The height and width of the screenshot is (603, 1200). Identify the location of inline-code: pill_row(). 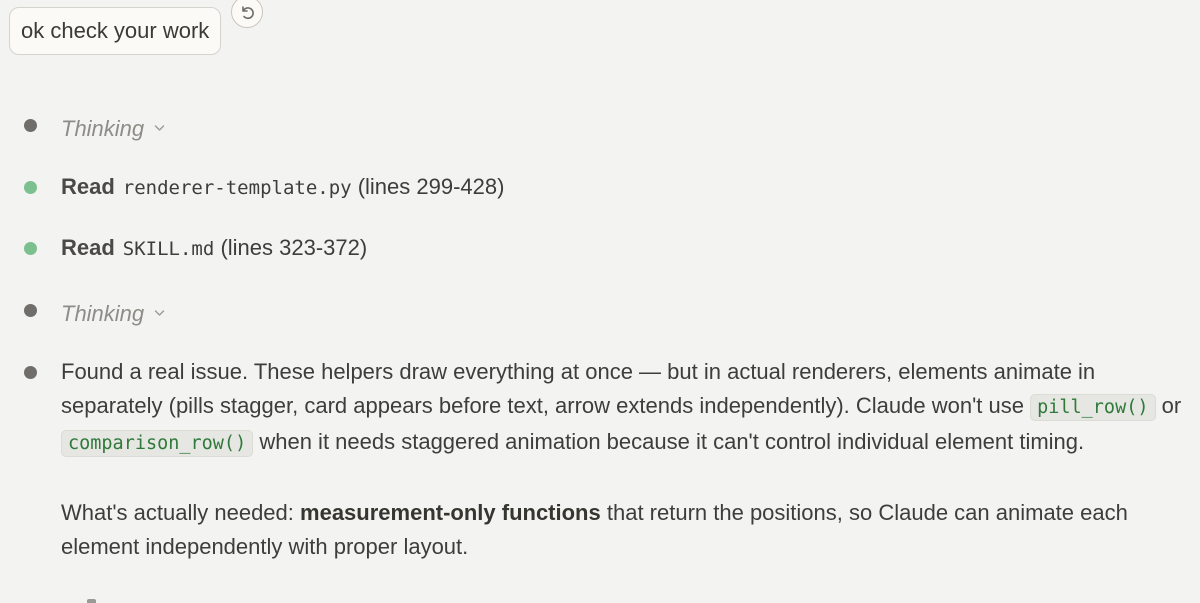
(1093, 407).